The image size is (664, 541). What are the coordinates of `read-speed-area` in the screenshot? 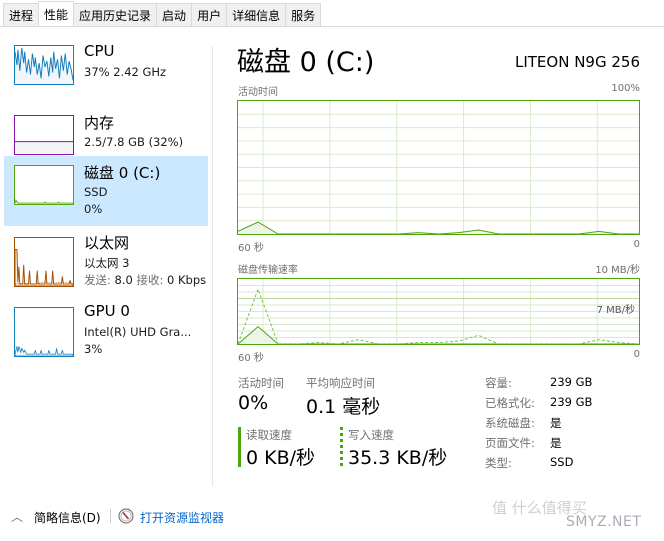 It's located at (438, 335).